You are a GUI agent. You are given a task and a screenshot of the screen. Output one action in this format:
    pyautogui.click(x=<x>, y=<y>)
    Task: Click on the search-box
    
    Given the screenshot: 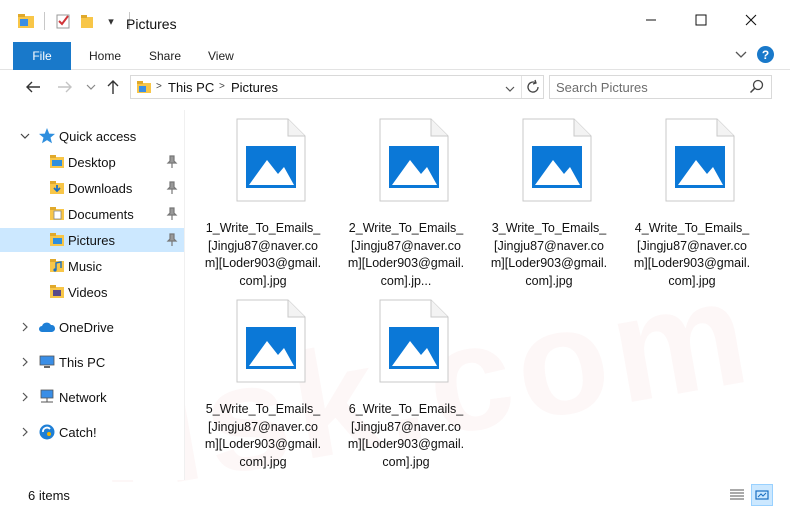 What is the action you would take?
    pyautogui.click(x=660, y=87)
    